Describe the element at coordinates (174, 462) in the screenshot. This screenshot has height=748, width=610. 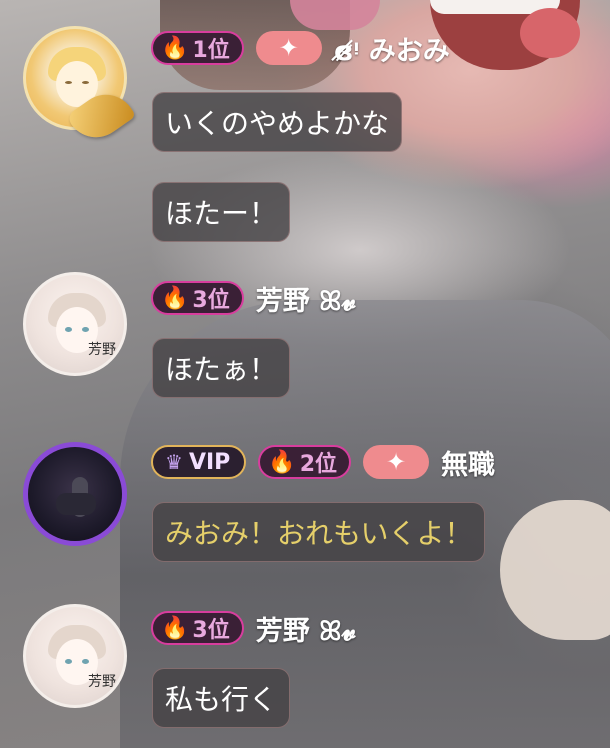
I see `crown-icon: ♛` at that location.